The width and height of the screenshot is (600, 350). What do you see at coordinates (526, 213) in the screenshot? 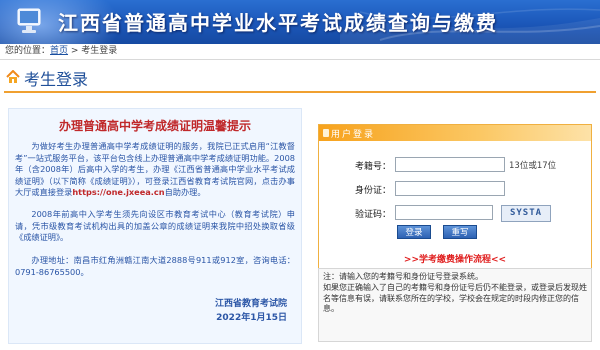
I see `captcha-image: SYSTA` at bounding box center [526, 213].